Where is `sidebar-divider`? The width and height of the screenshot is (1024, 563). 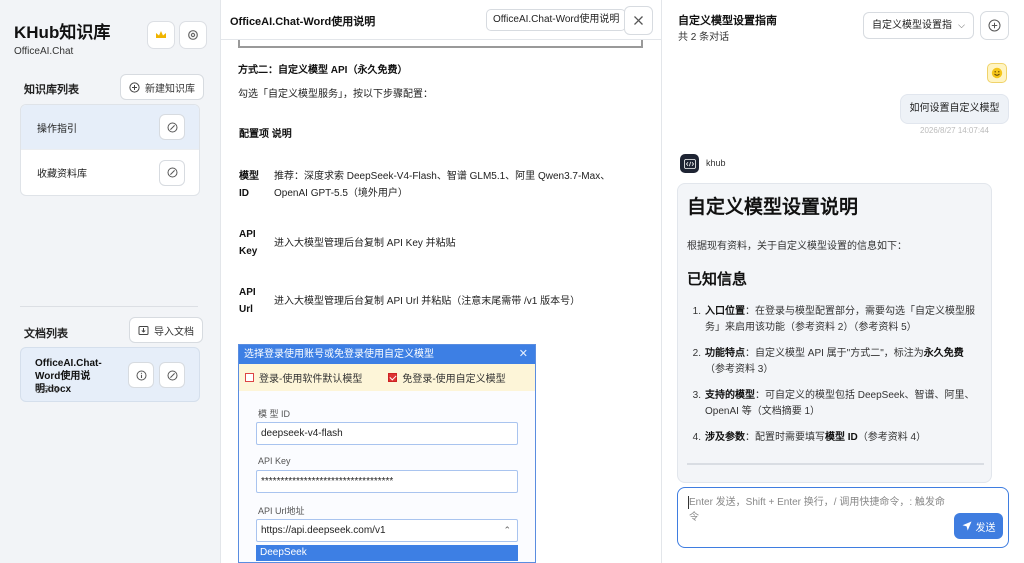 sidebar-divider is located at coordinates (109, 306).